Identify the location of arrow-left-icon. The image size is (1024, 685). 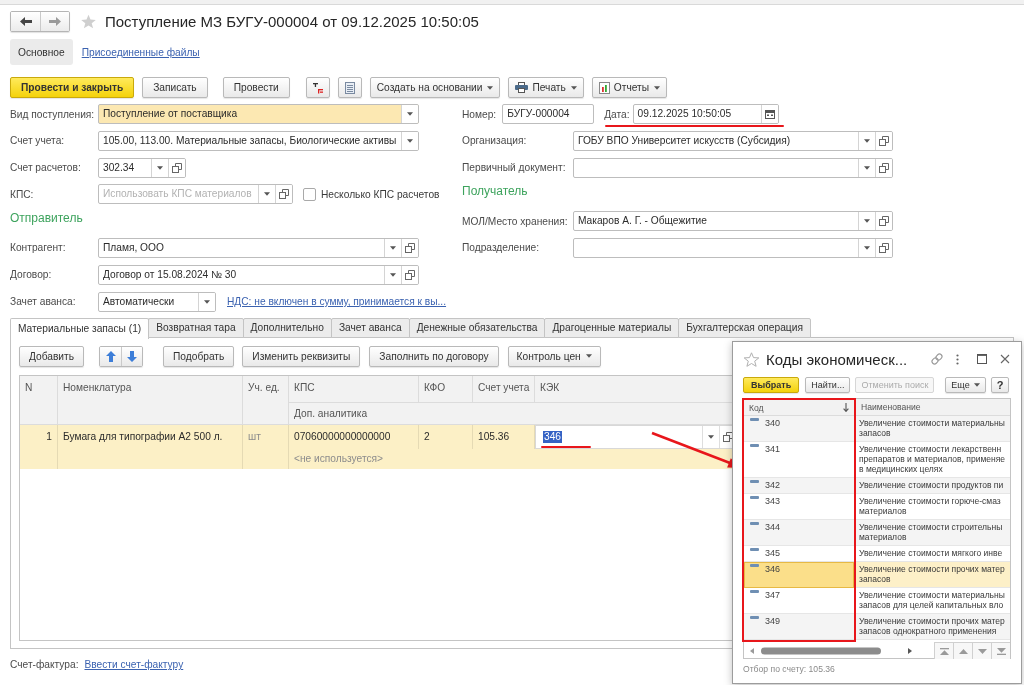
(25, 21).